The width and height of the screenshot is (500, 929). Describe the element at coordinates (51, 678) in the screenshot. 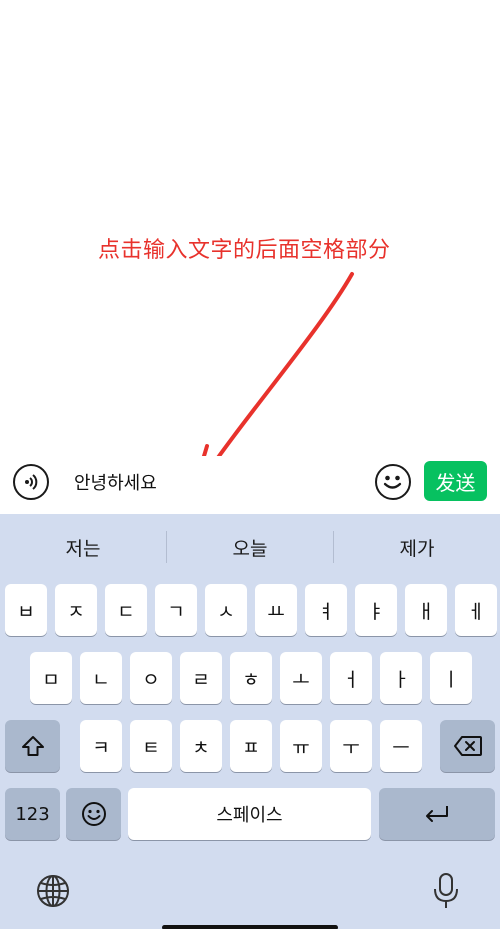

I see `key: ㅁ` at that location.